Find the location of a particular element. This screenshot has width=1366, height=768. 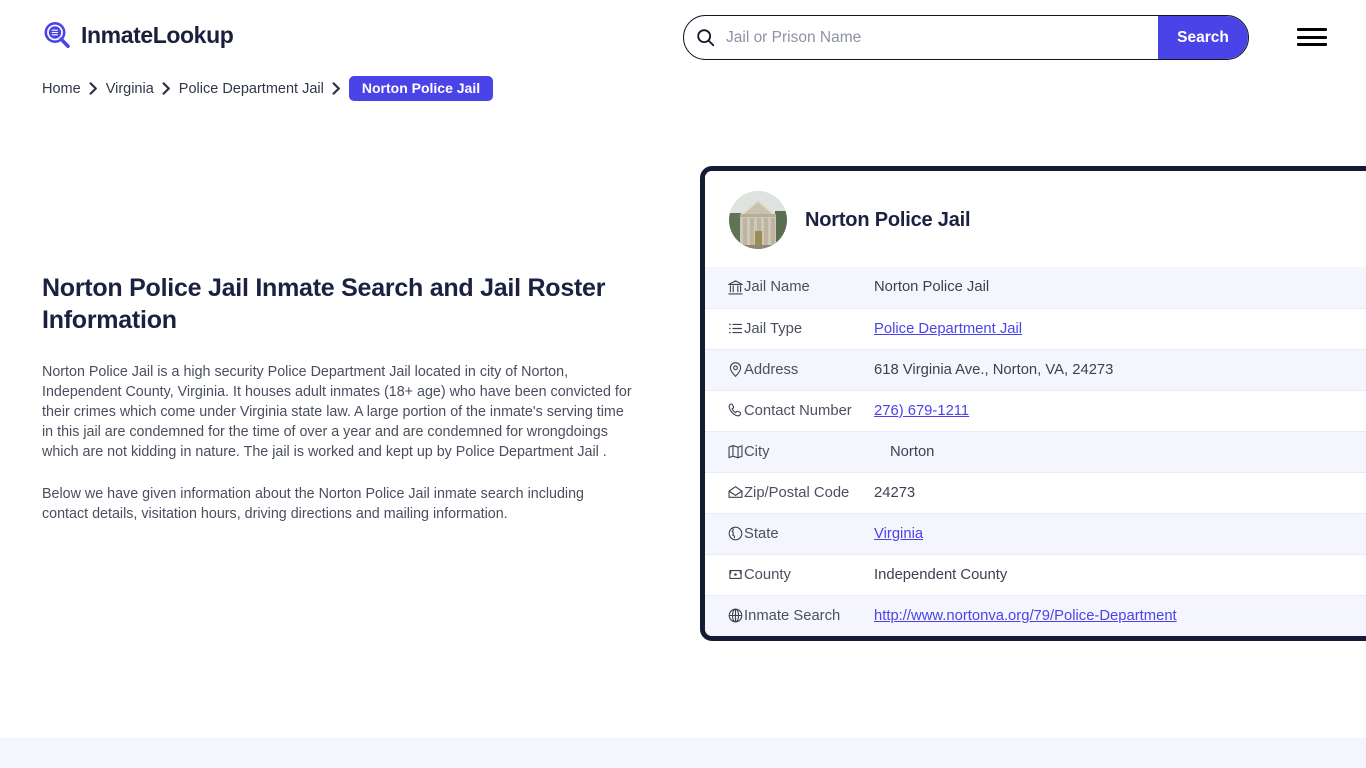

globe-americas-icon is located at coordinates (724, 533).